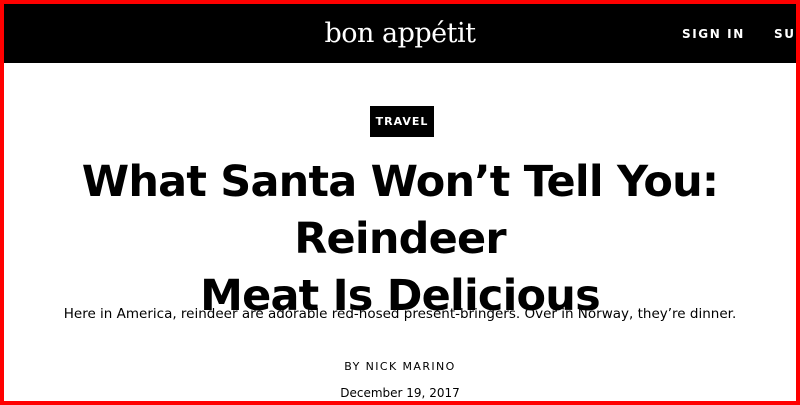 The width and height of the screenshot is (800, 405). Describe the element at coordinates (713, 34) in the screenshot. I see `sign-in-link: SIGN IN` at that location.